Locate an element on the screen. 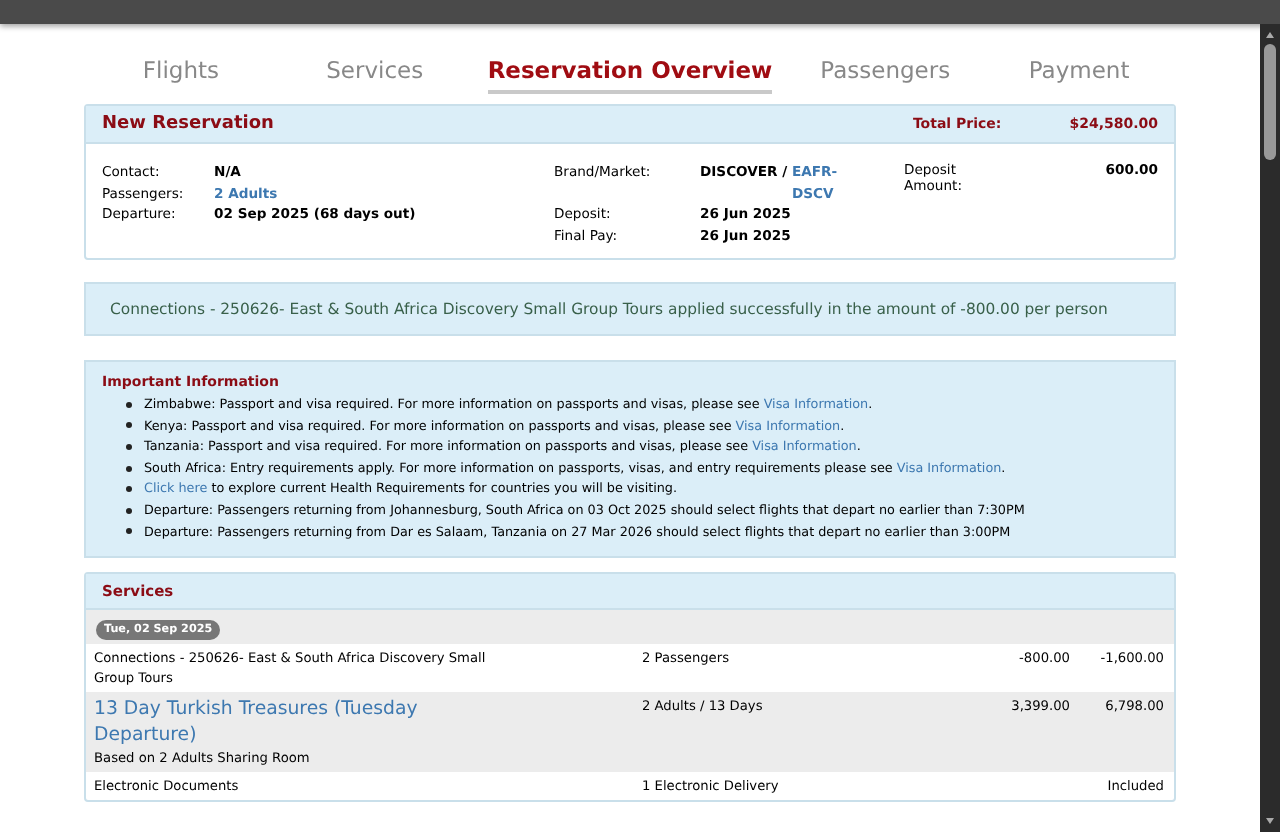 The image size is (1280, 832). step-tab: Services is located at coordinates (374, 73).